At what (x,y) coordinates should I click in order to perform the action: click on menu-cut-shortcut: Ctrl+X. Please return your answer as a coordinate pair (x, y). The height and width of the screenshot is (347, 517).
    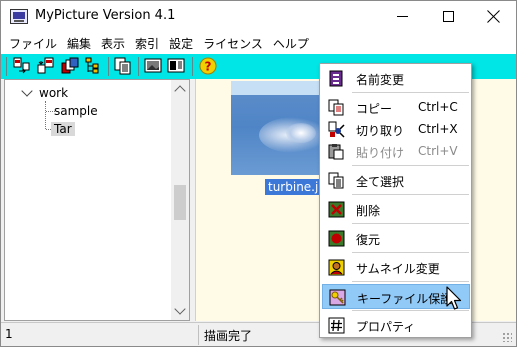
    Looking at the image, I should click on (438, 129).